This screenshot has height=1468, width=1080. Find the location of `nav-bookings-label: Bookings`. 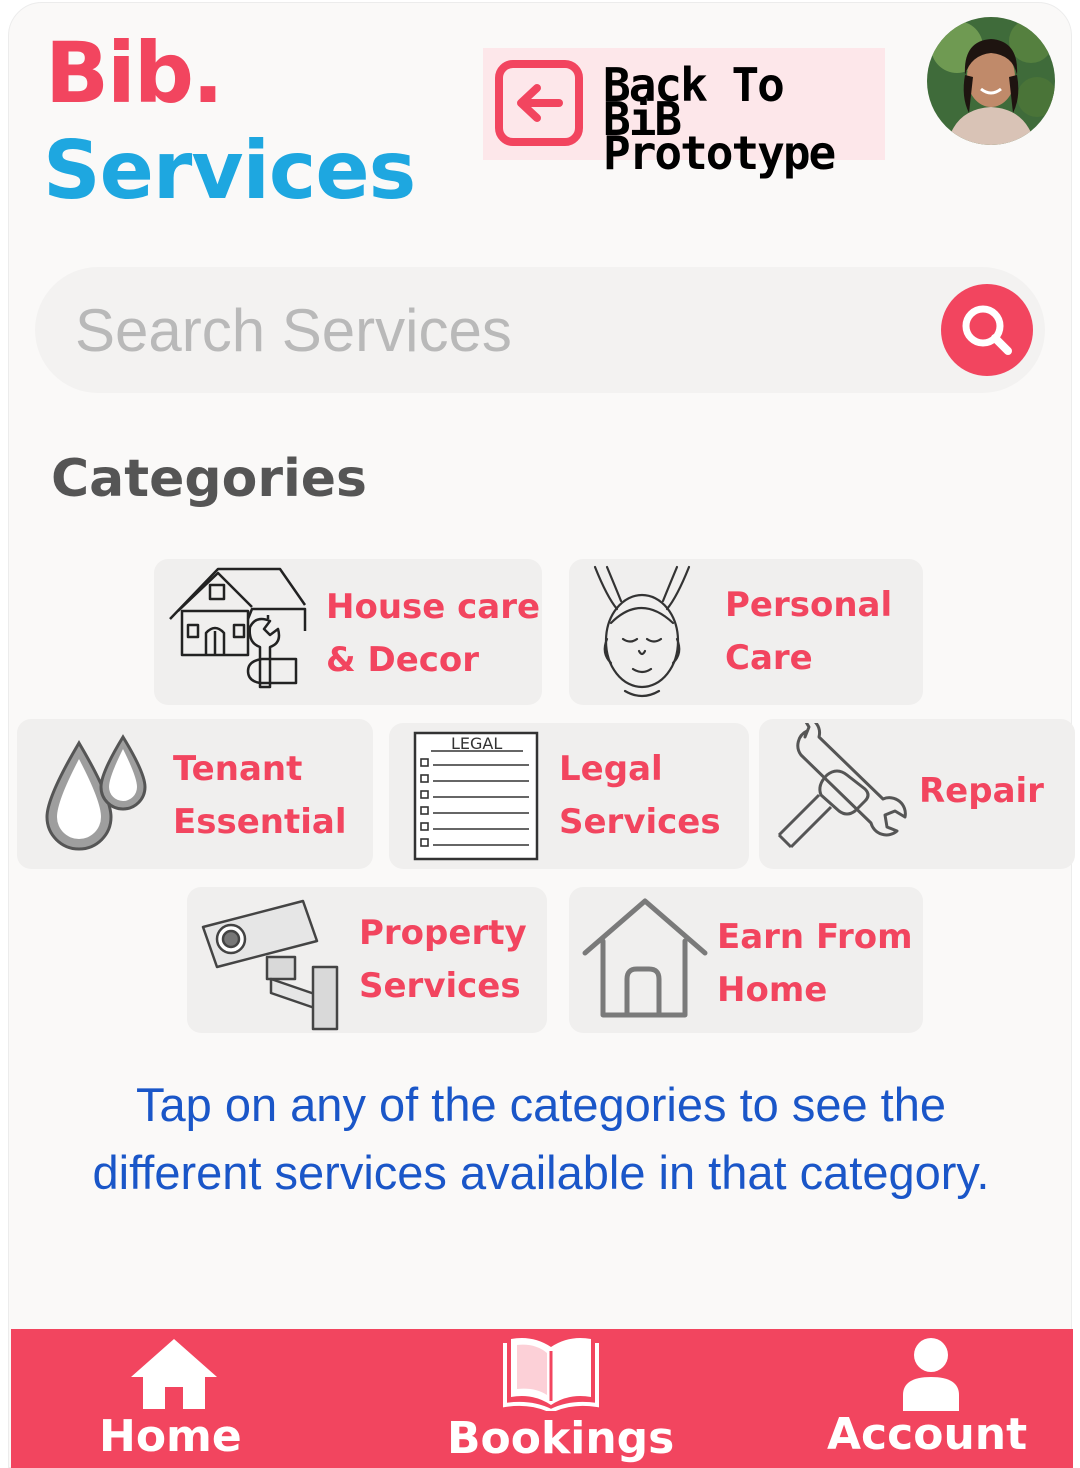

nav-bookings-label: Bookings is located at coordinates (561, 1438).